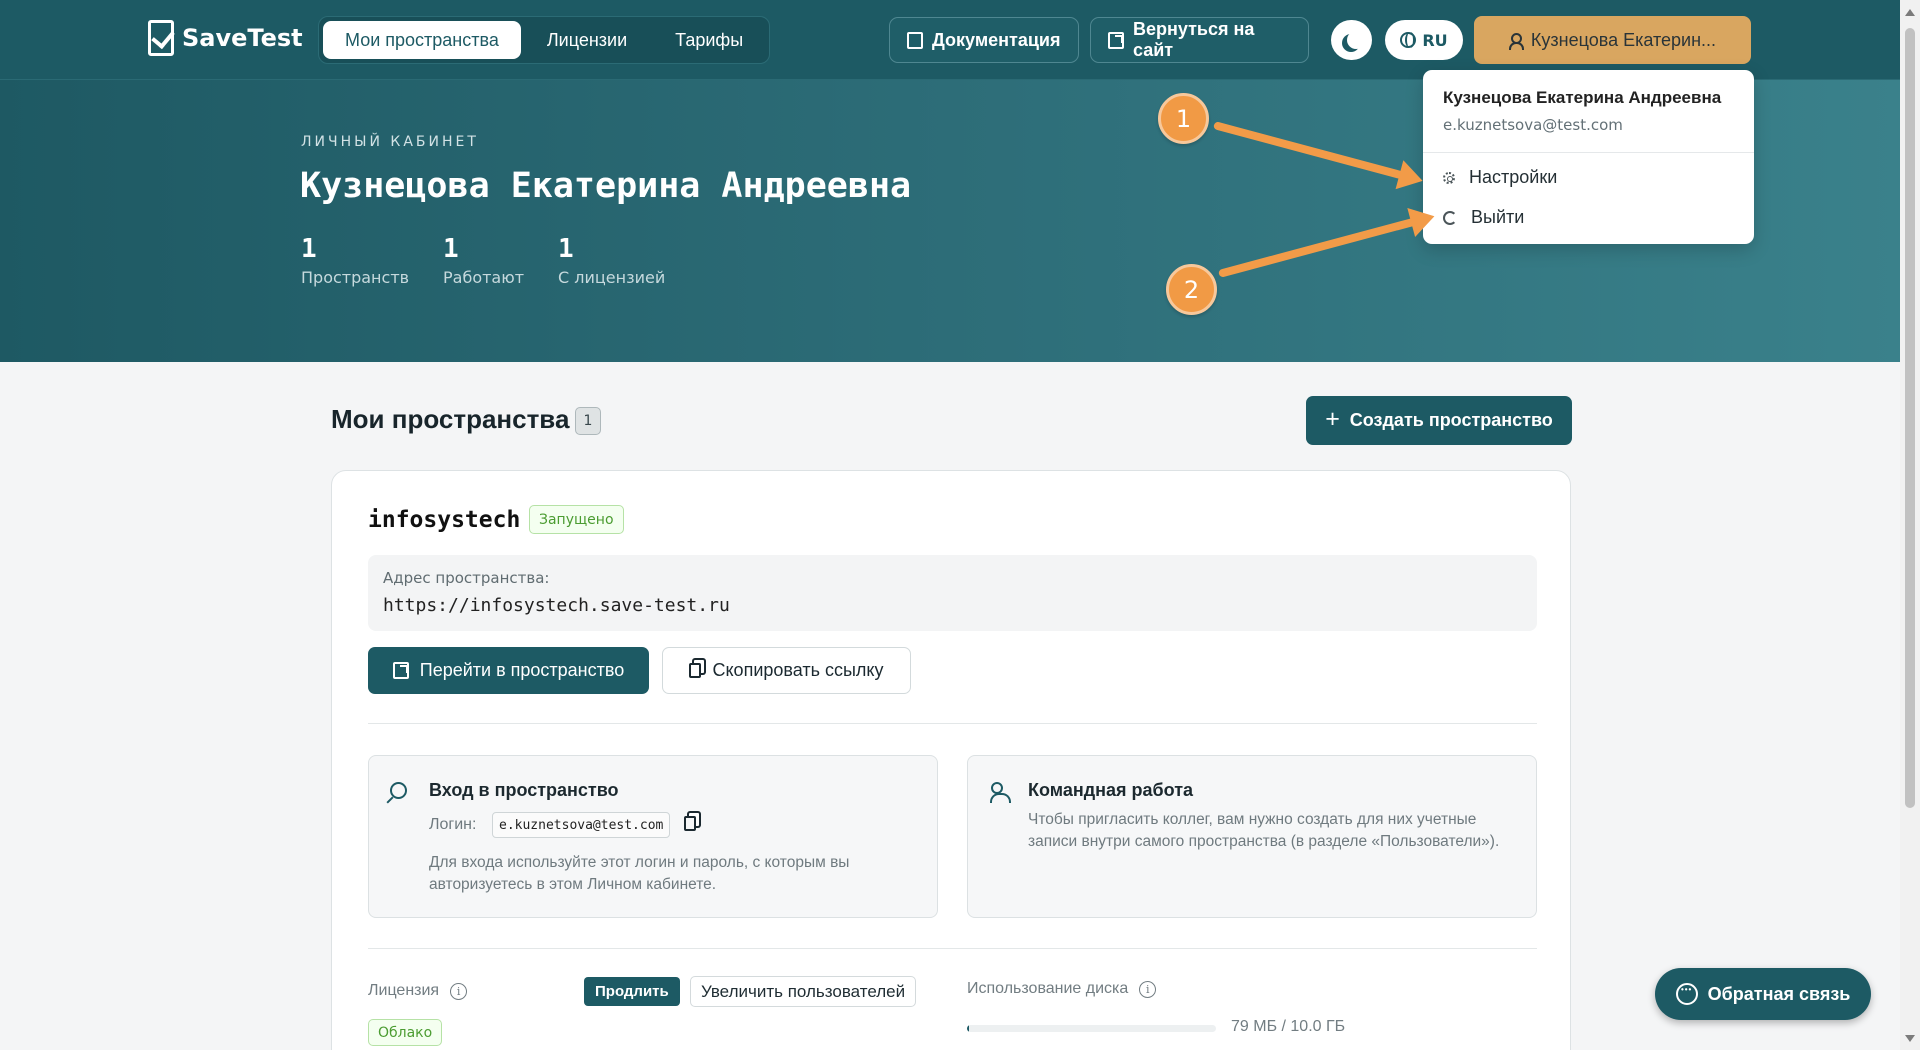 The width and height of the screenshot is (1920, 1050). Describe the element at coordinates (422, 40) in the screenshot. I see `tab-my-spaces: Мои пространства` at that location.